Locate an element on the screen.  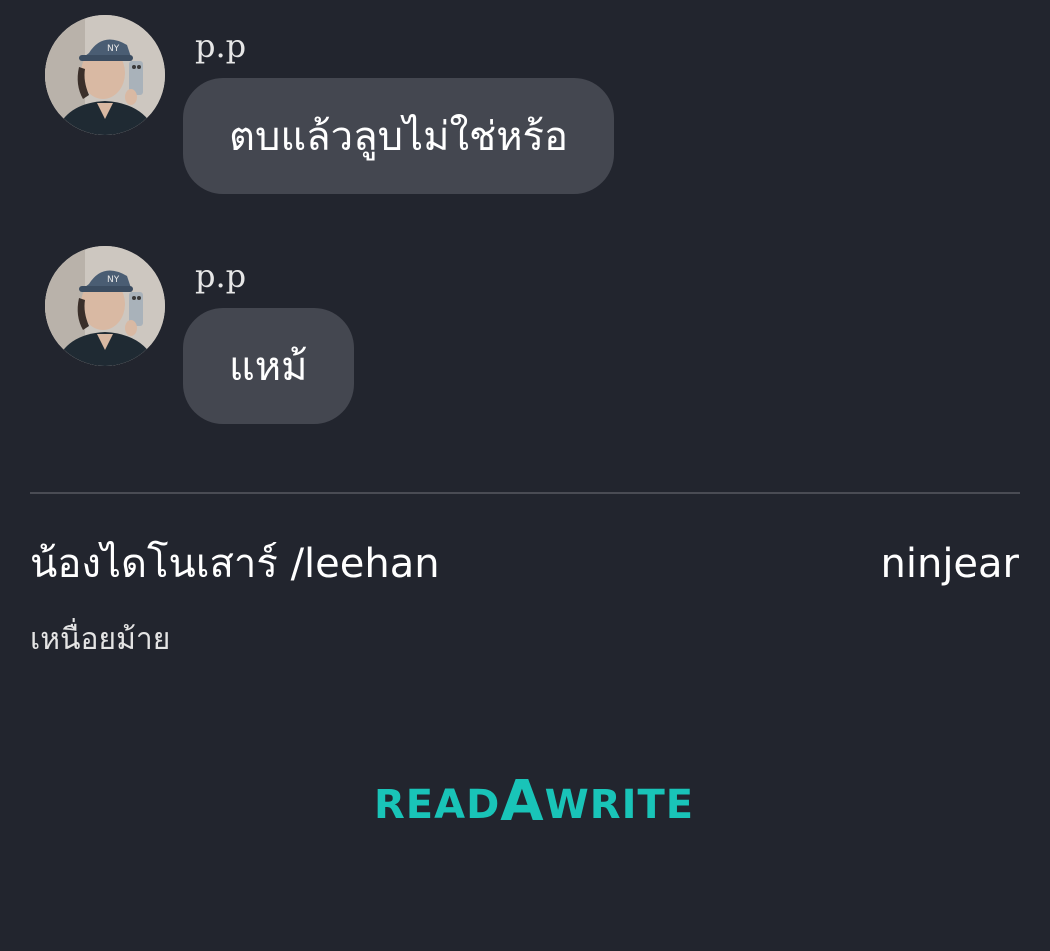
readawrite-logo: READAWRITE is located at coordinates (534, 803).